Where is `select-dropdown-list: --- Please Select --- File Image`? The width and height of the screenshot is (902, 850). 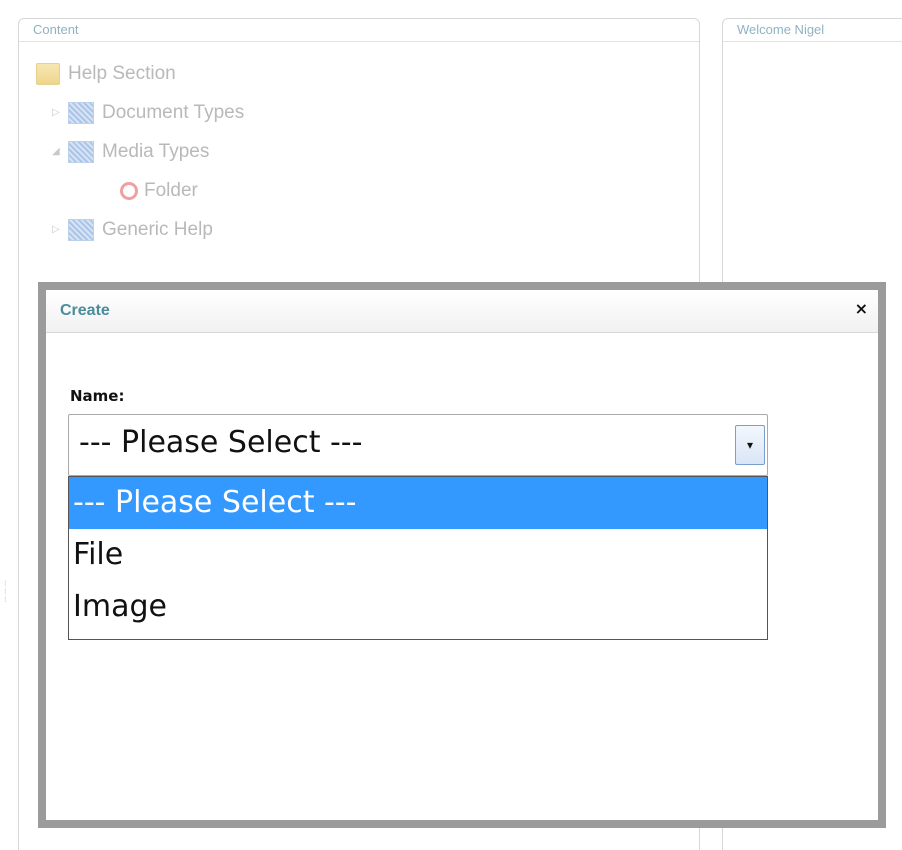 select-dropdown-list: --- Please Select --- File Image is located at coordinates (418, 558).